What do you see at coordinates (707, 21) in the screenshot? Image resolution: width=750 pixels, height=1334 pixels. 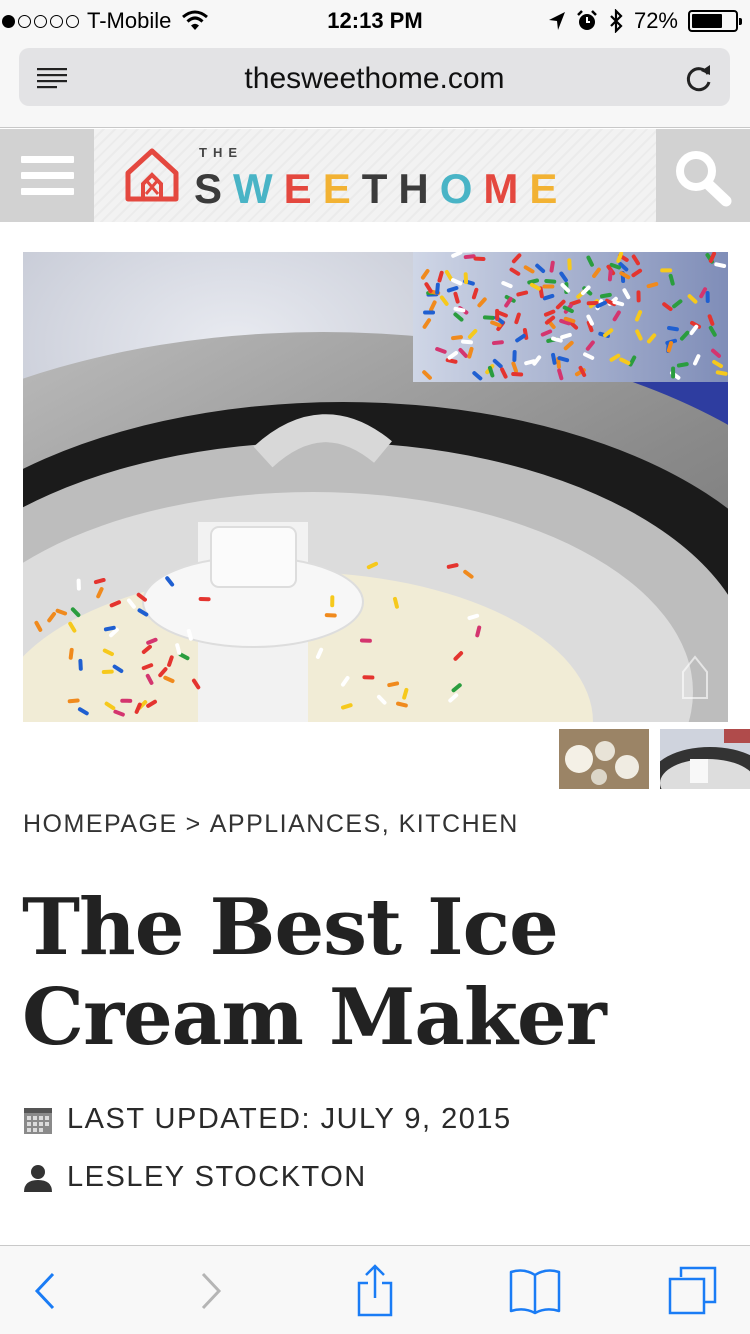 I see `battery-fill` at bounding box center [707, 21].